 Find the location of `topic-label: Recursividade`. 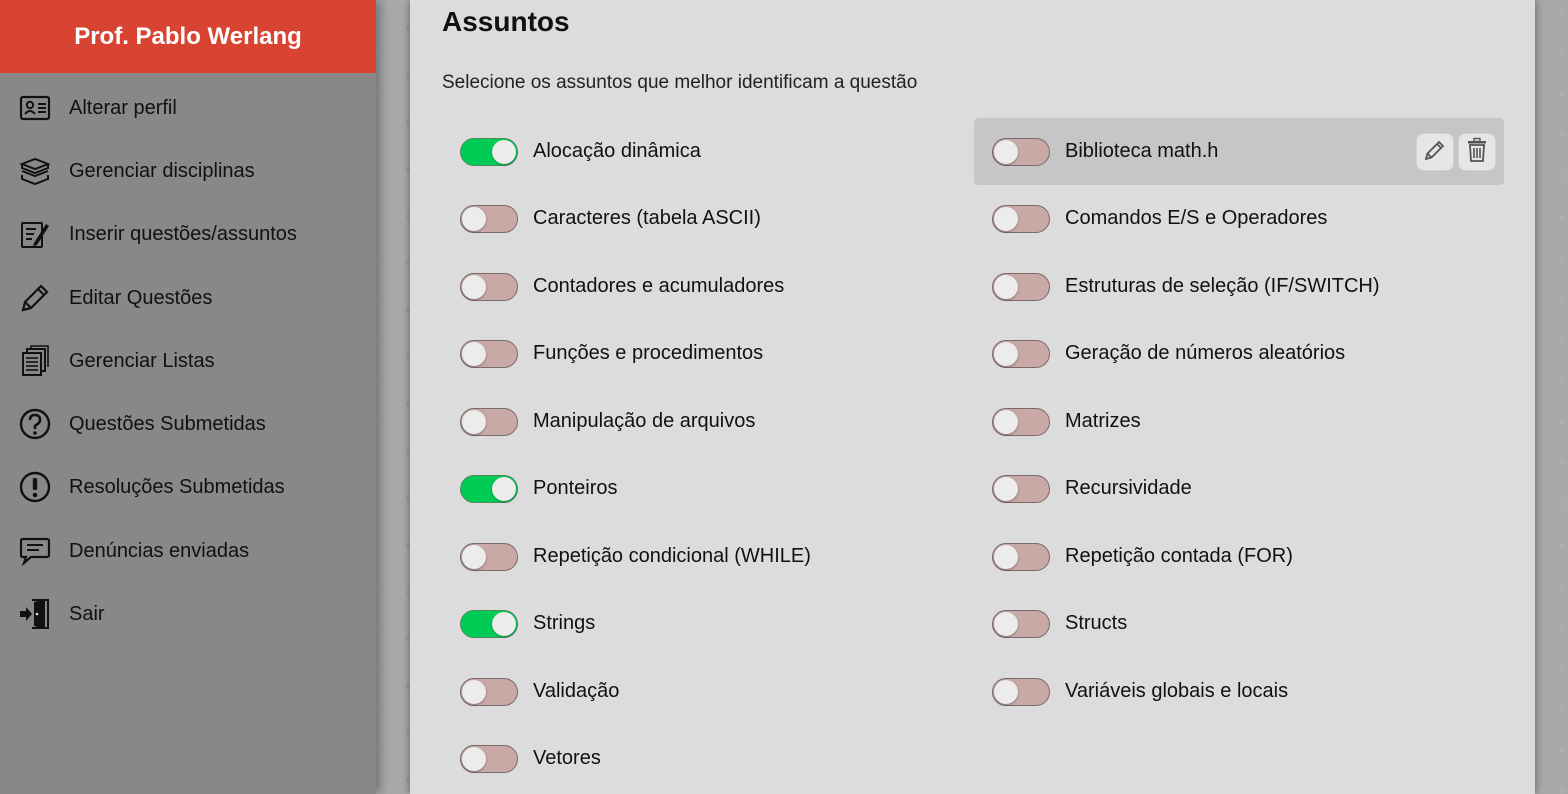

topic-label: Recursividade is located at coordinates (1128, 488).